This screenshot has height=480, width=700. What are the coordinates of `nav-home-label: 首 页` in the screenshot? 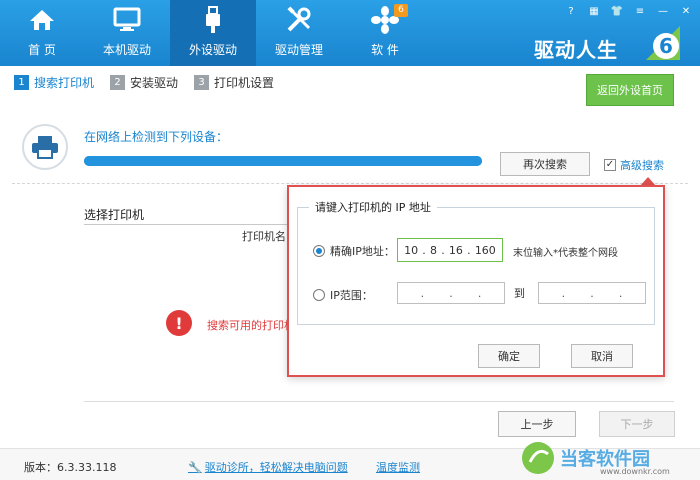 It's located at (42, 50).